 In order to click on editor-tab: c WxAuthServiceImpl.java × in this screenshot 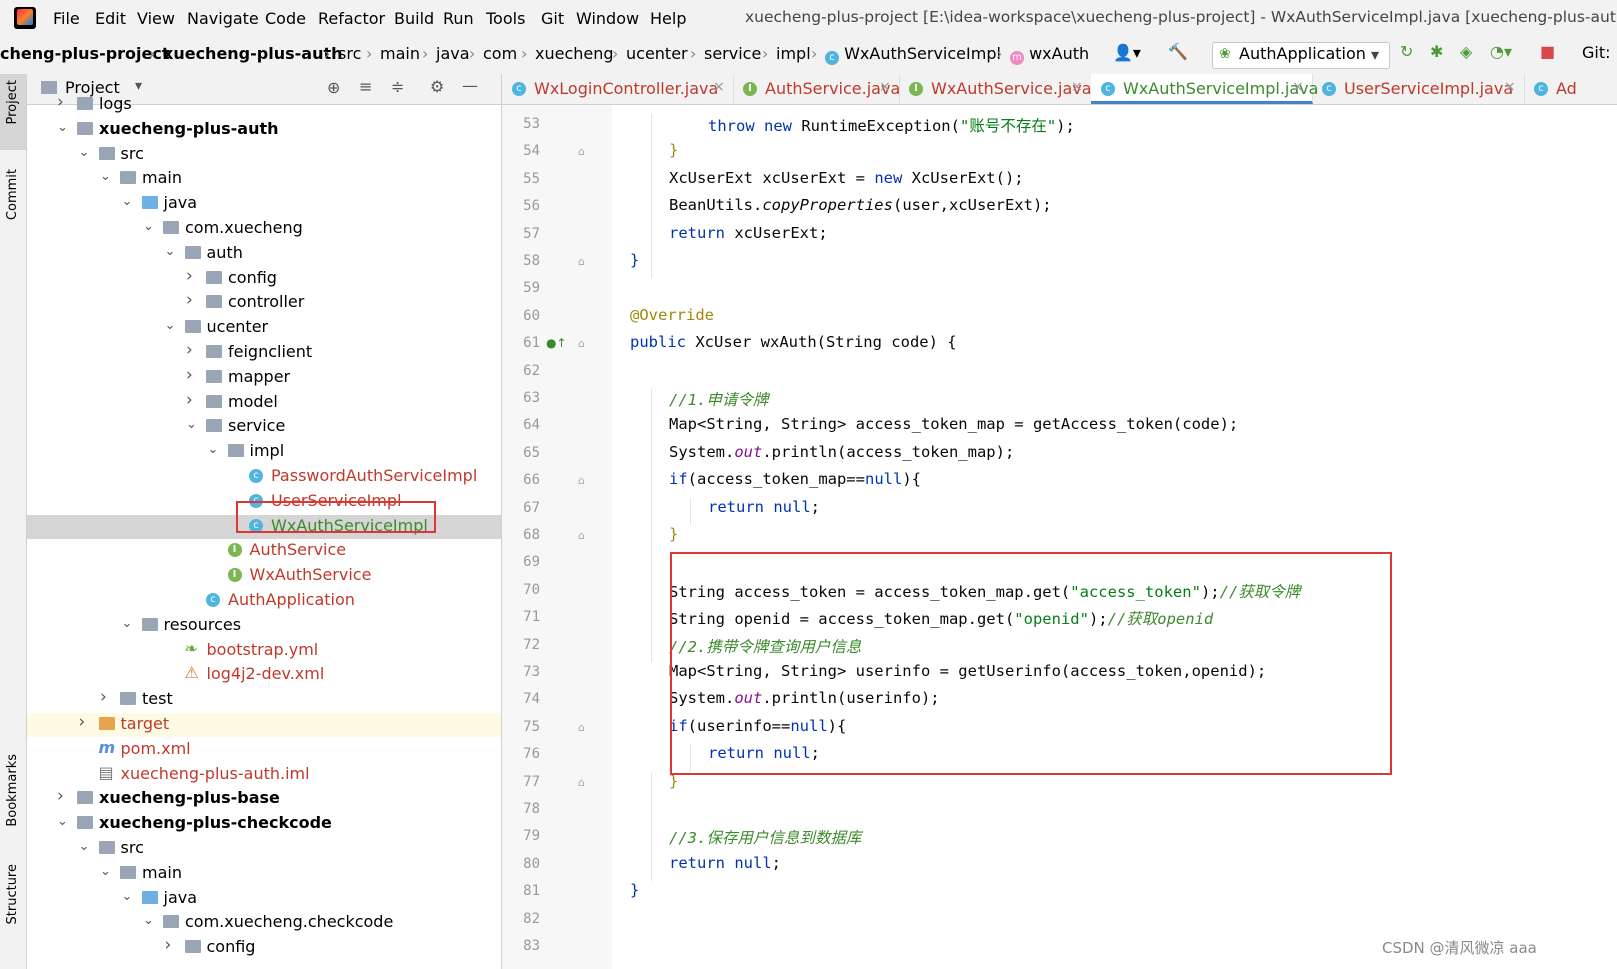, I will do `click(1204, 89)`.